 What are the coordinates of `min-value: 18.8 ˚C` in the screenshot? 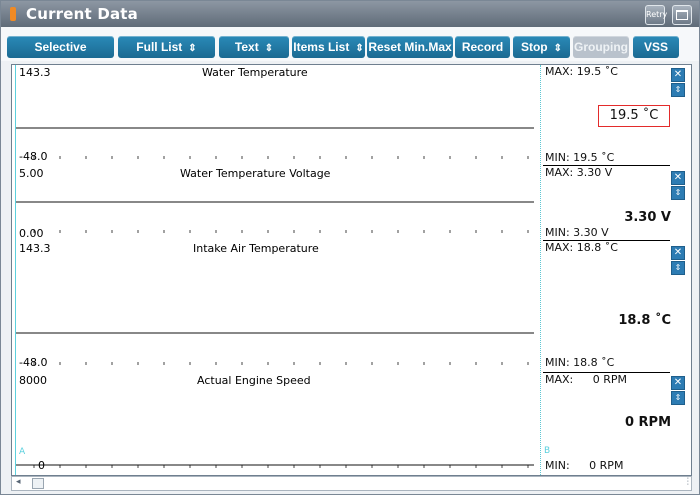 It's located at (594, 362).